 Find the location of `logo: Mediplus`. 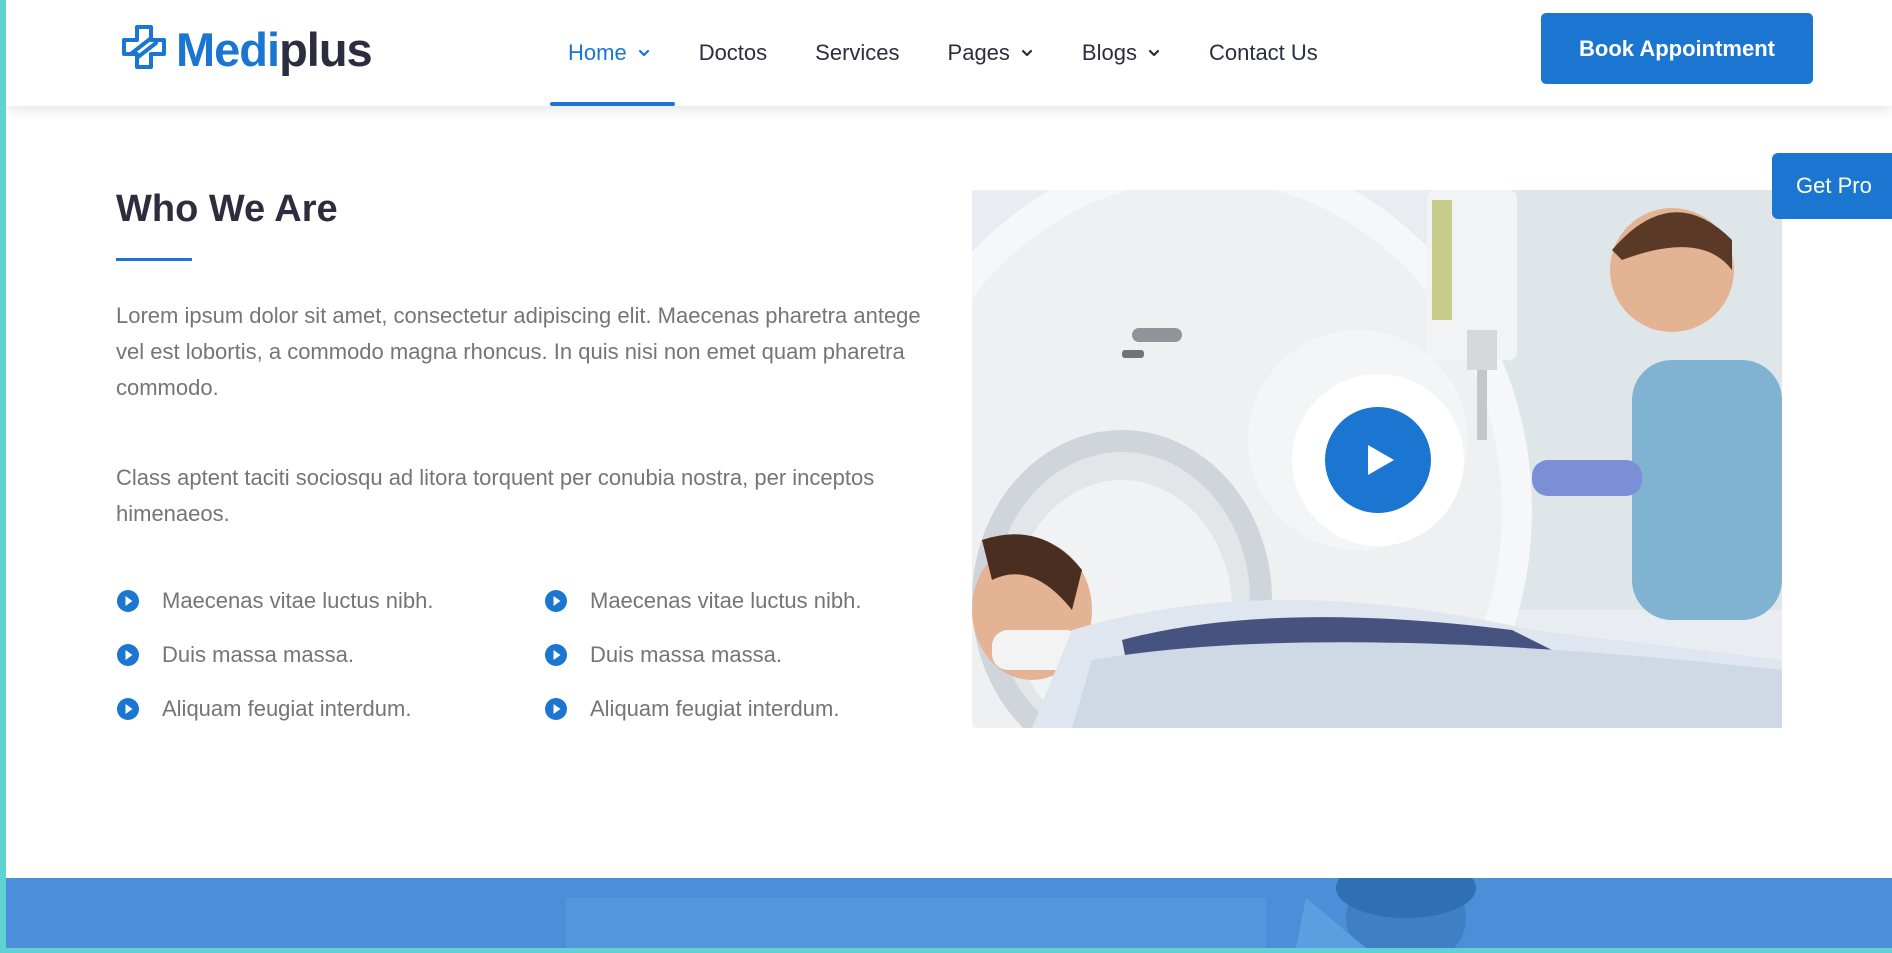

logo: Mediplus is located at coordinates (246, 49).